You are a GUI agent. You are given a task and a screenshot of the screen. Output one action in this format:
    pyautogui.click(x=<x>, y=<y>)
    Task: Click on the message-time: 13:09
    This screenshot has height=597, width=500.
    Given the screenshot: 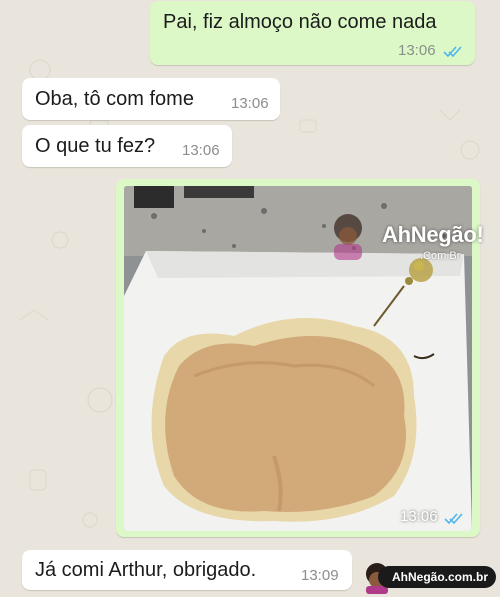 What is the action you would take?
    pyautogui.click(x=320, y=575)
    